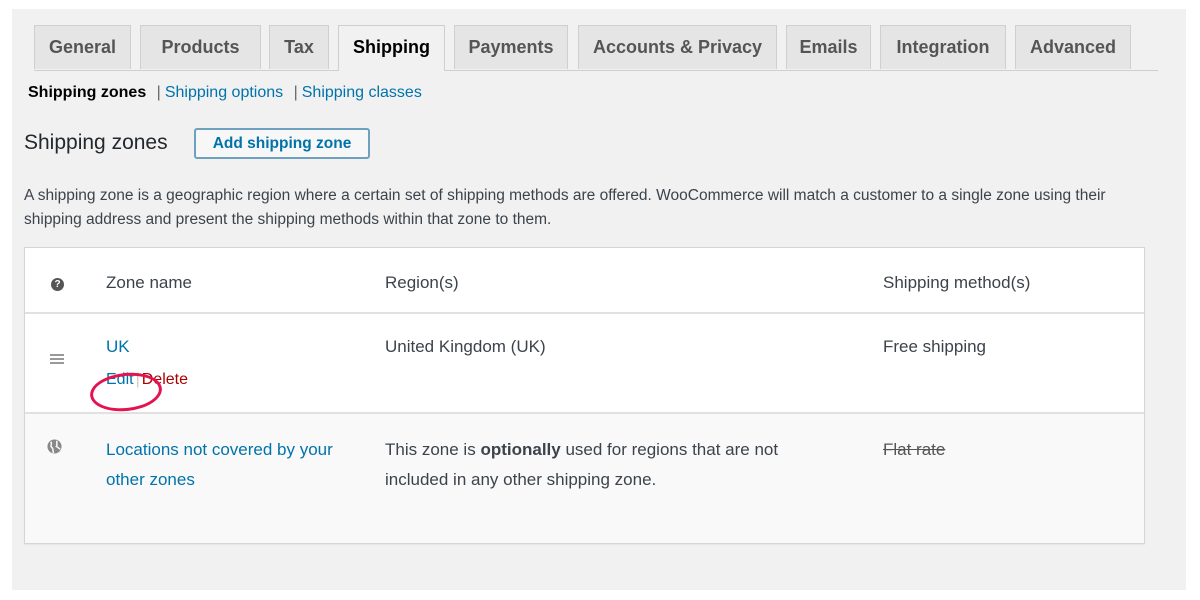 The height and width of the screenshot is (600, 1200). Describe the element at coordinates (165, 379) in the screenshot. I see `delete-zone-link: Delete` at that location.